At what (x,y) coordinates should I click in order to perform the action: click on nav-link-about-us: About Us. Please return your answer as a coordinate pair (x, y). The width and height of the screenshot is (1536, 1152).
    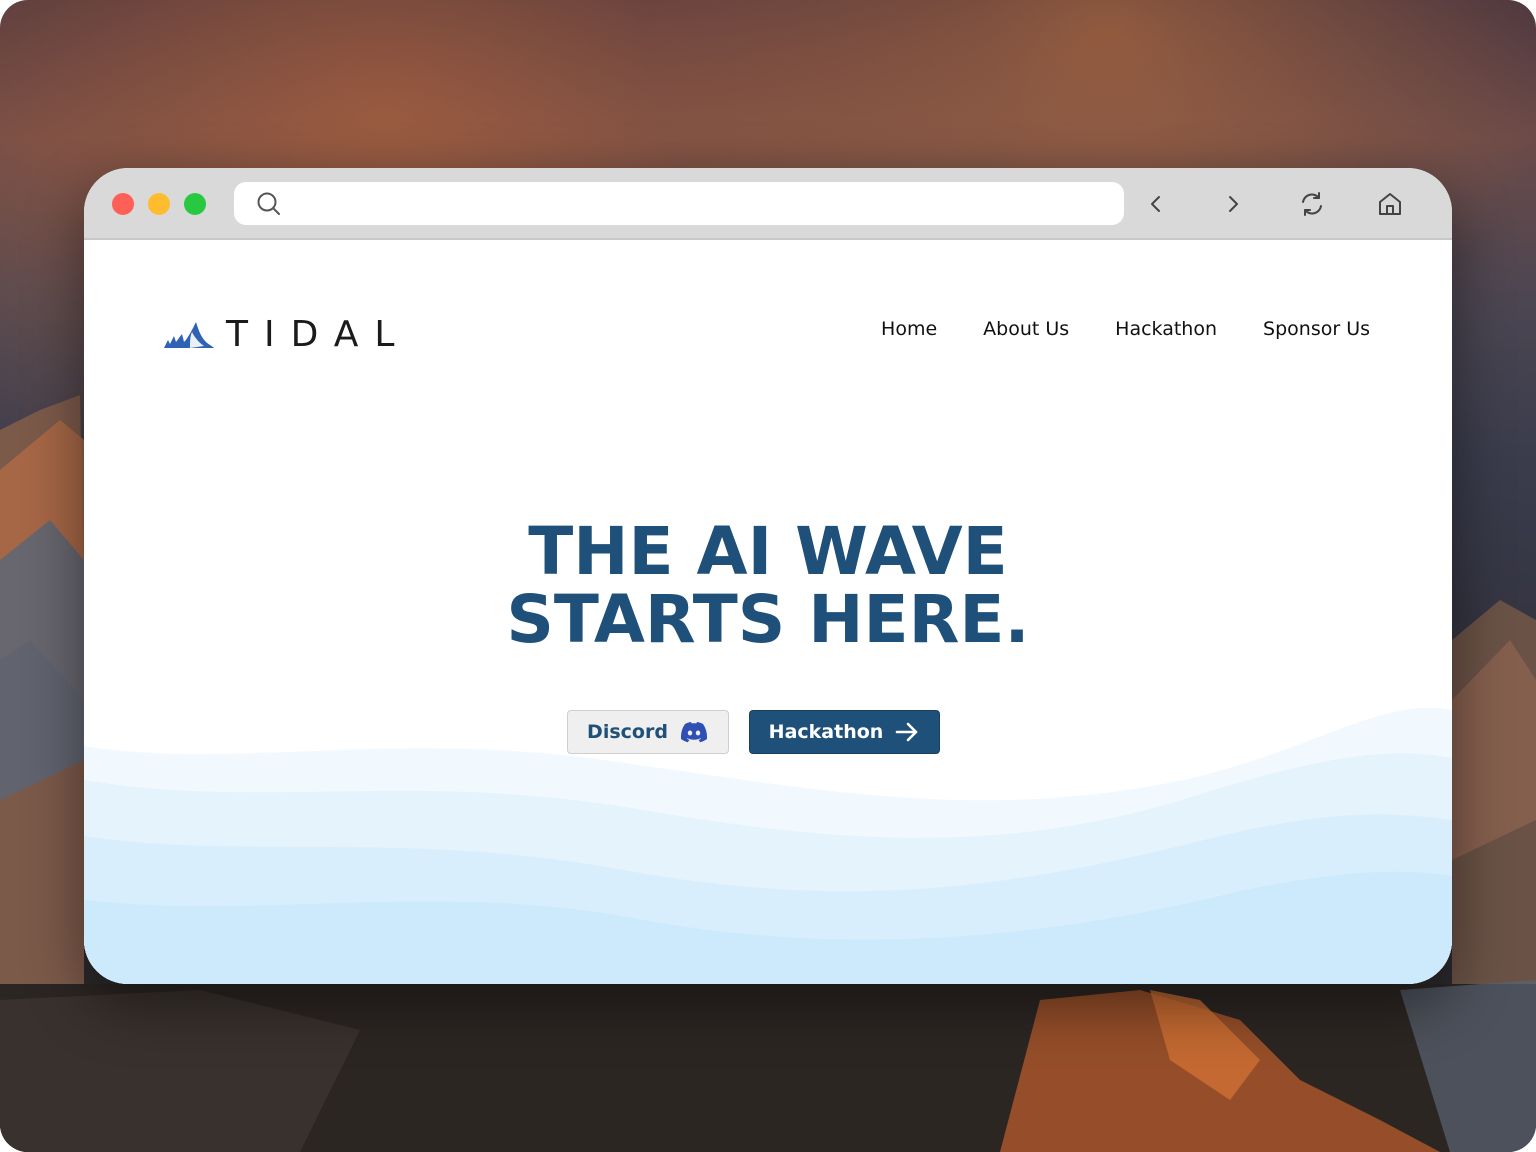
    Looking at the image, I should click on (1026, 329).